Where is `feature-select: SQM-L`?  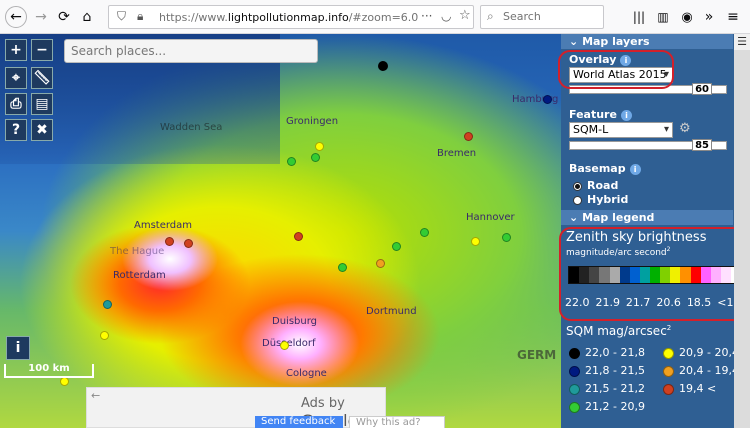
feature-select: SQM-L is located at coordinates (621, 130).